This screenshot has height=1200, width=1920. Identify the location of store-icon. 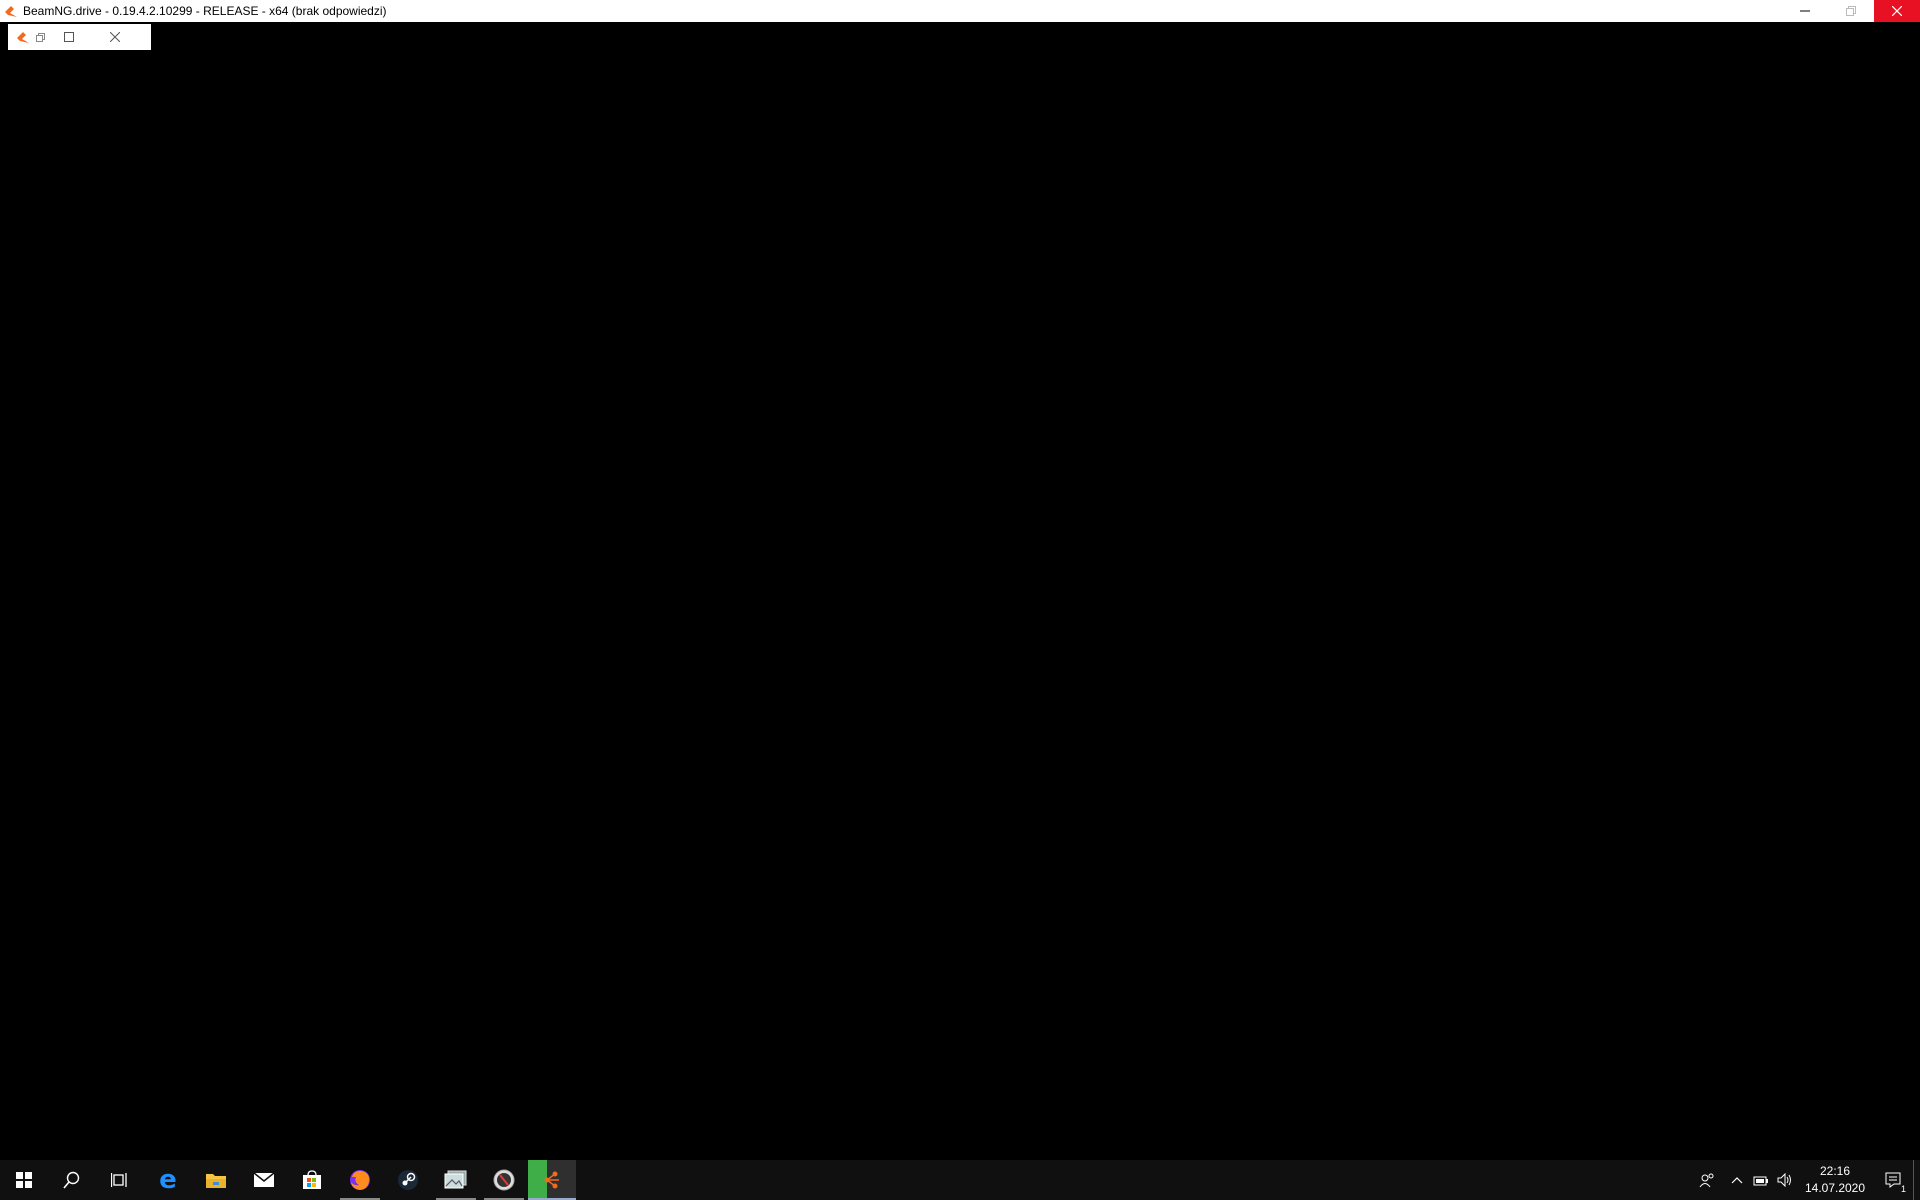
(312, 1179).